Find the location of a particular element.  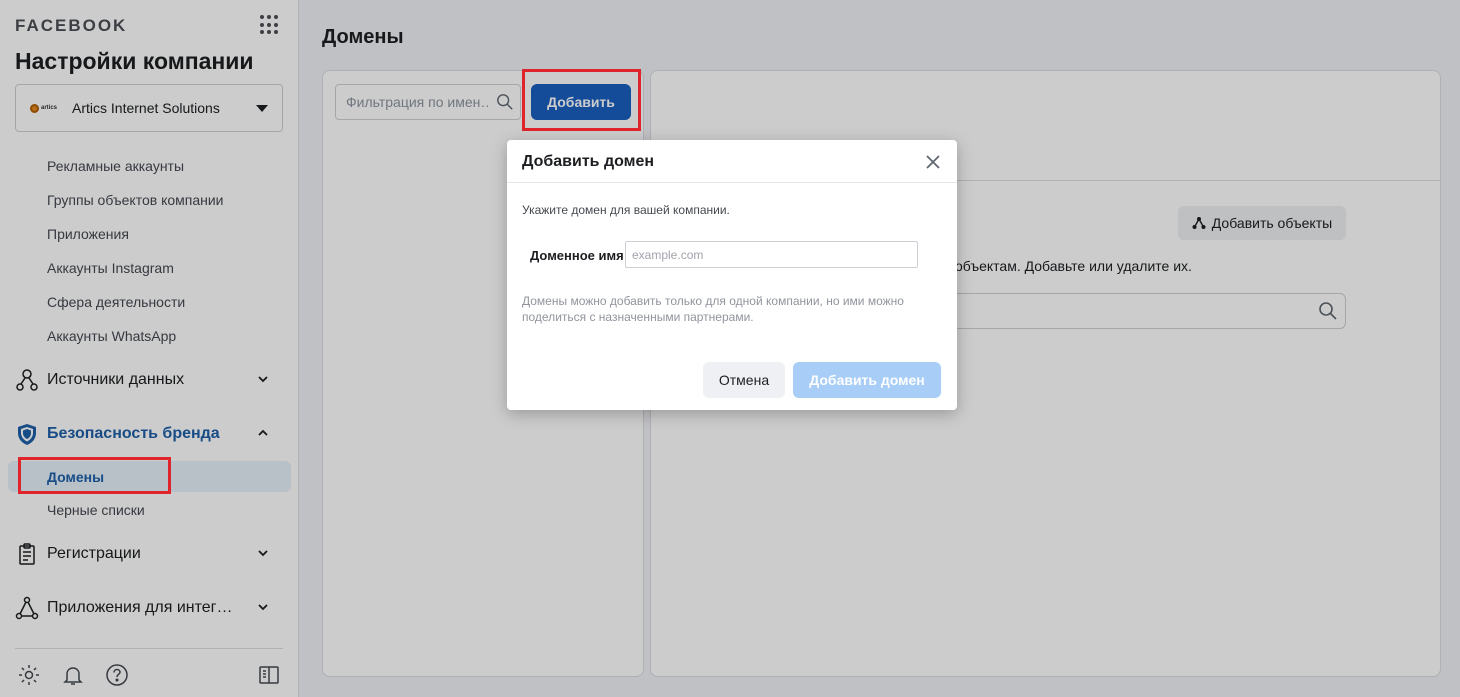

domain-name-input is located at coordinates (771, 254).